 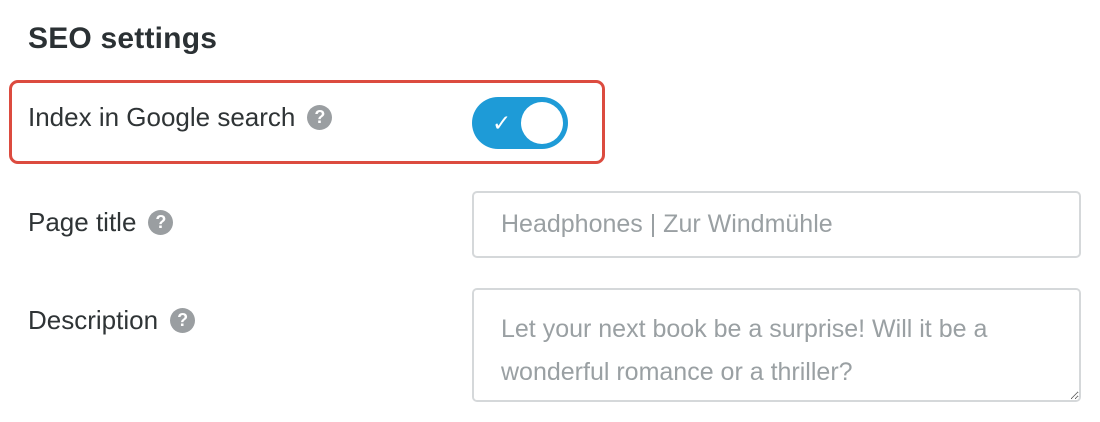 I want to click on description-label: Description, so click(x=93, y=320).